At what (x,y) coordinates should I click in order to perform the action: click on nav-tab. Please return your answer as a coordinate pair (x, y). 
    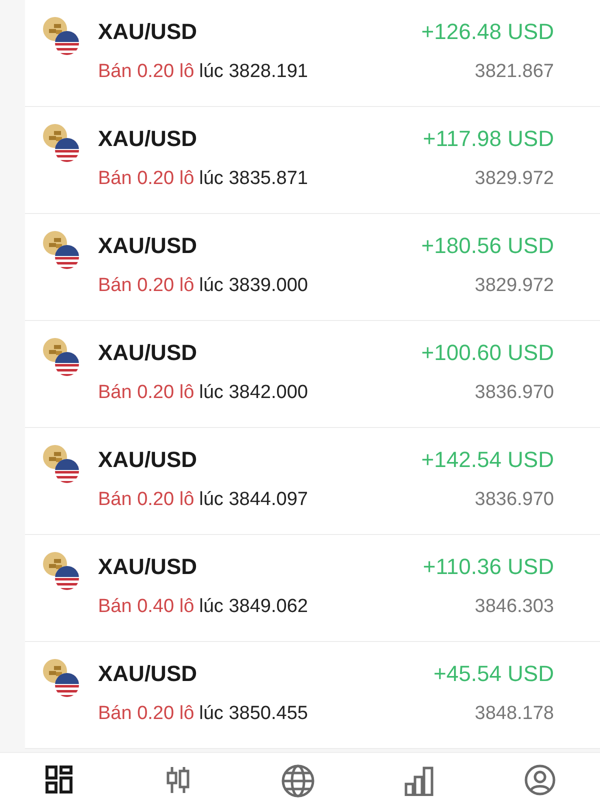
    Looking at the image, I should click on (59, 779).